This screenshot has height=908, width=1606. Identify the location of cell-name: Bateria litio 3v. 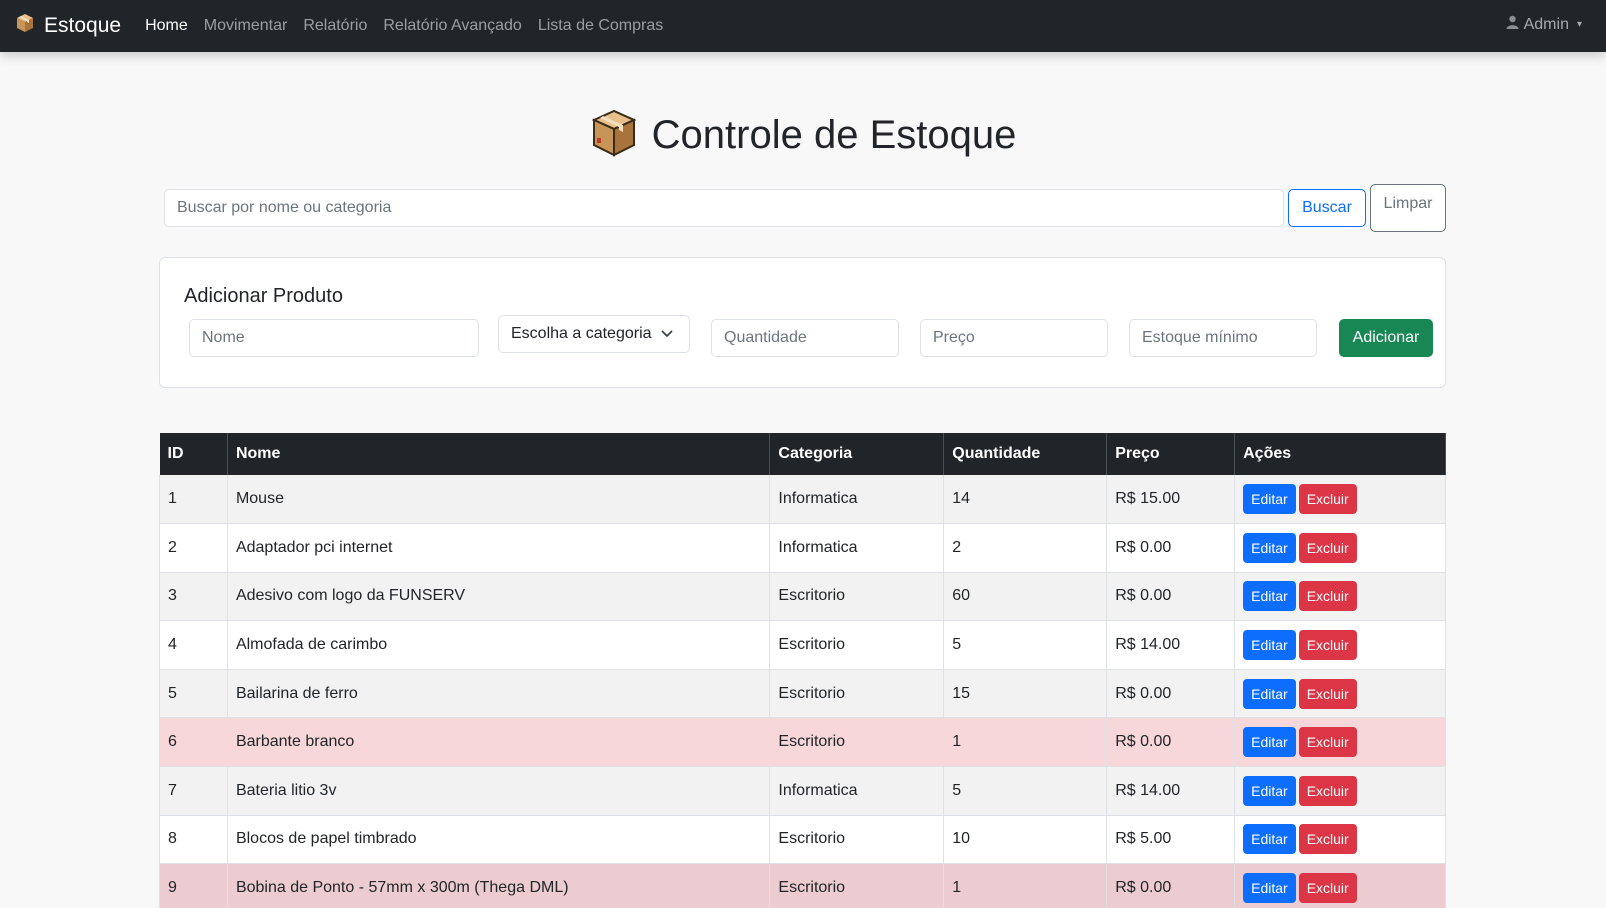
(499, 791).